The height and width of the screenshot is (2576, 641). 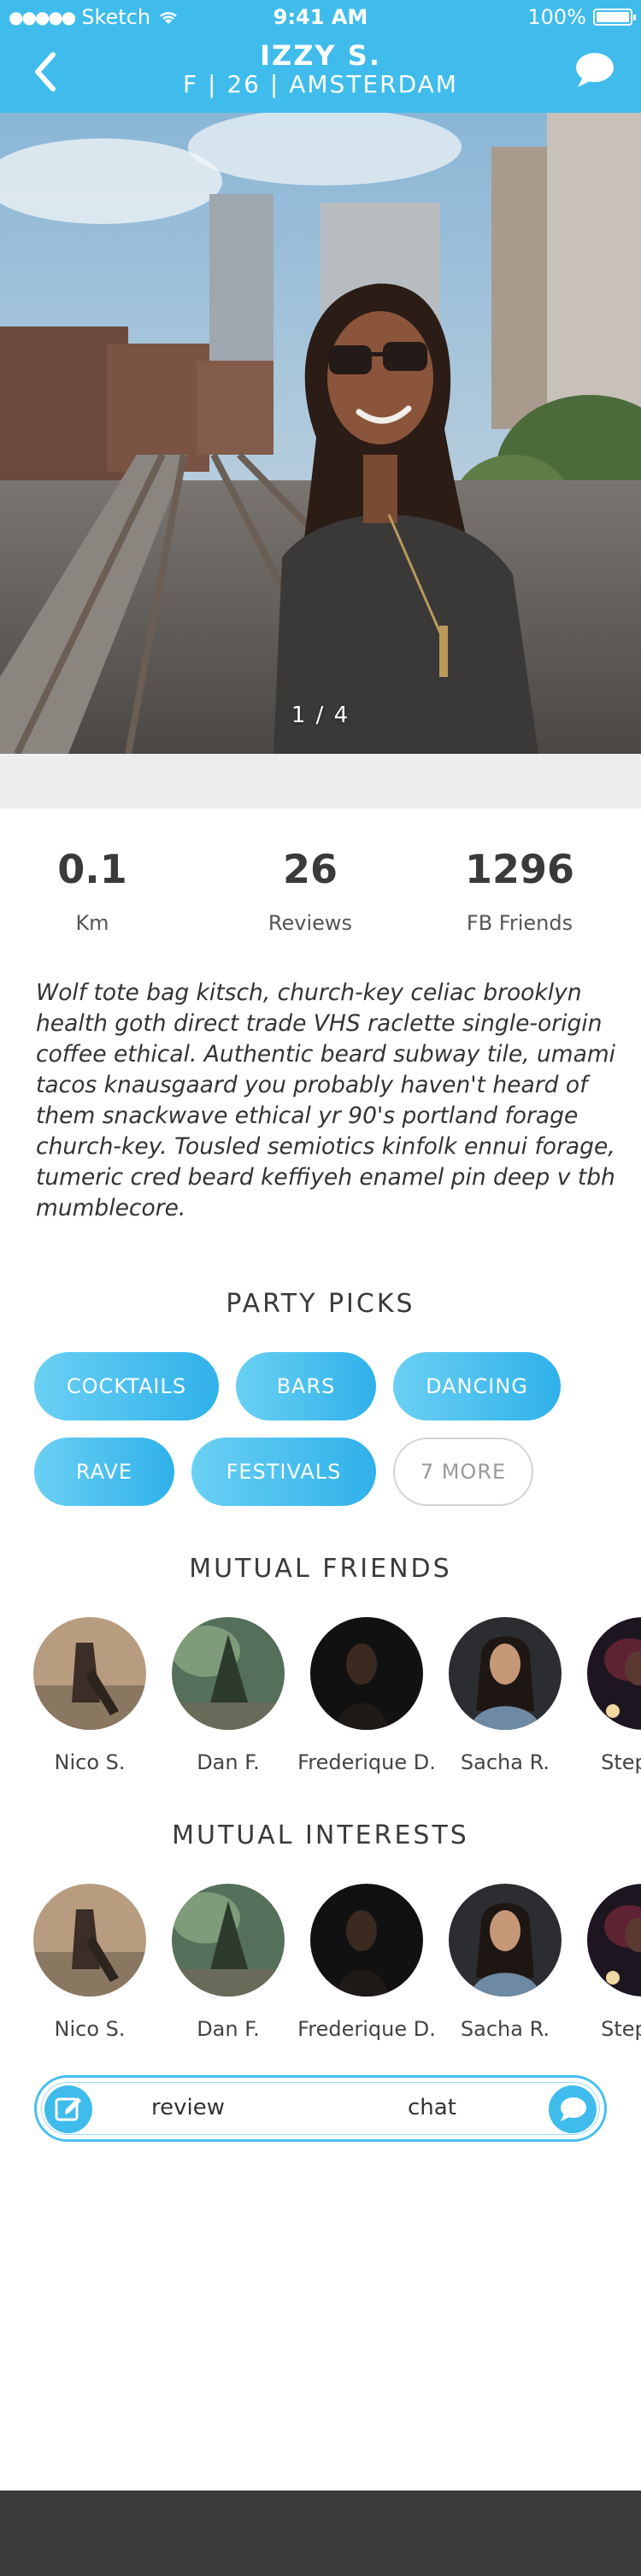 I want to click on review-label: review, so click(x=188, y=2107).